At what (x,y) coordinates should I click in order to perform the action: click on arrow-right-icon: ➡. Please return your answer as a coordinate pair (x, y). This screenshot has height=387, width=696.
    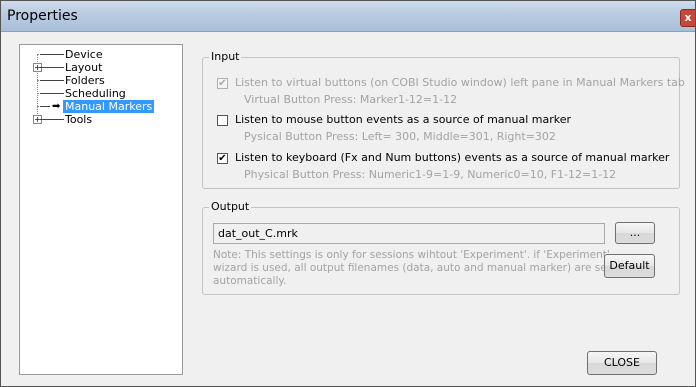
    Looking at the image, I should click on (56, 106).